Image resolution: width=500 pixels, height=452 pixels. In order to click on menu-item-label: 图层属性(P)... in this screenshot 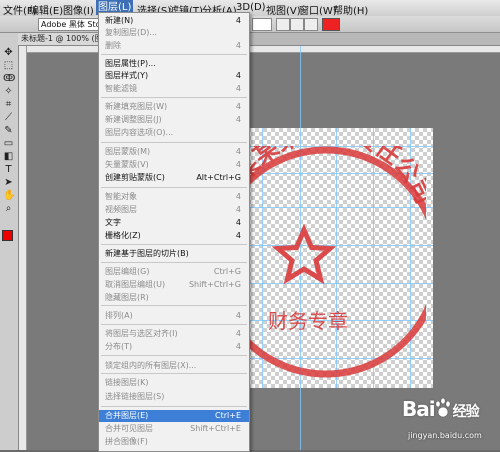, I will do `click(130, 63)`.